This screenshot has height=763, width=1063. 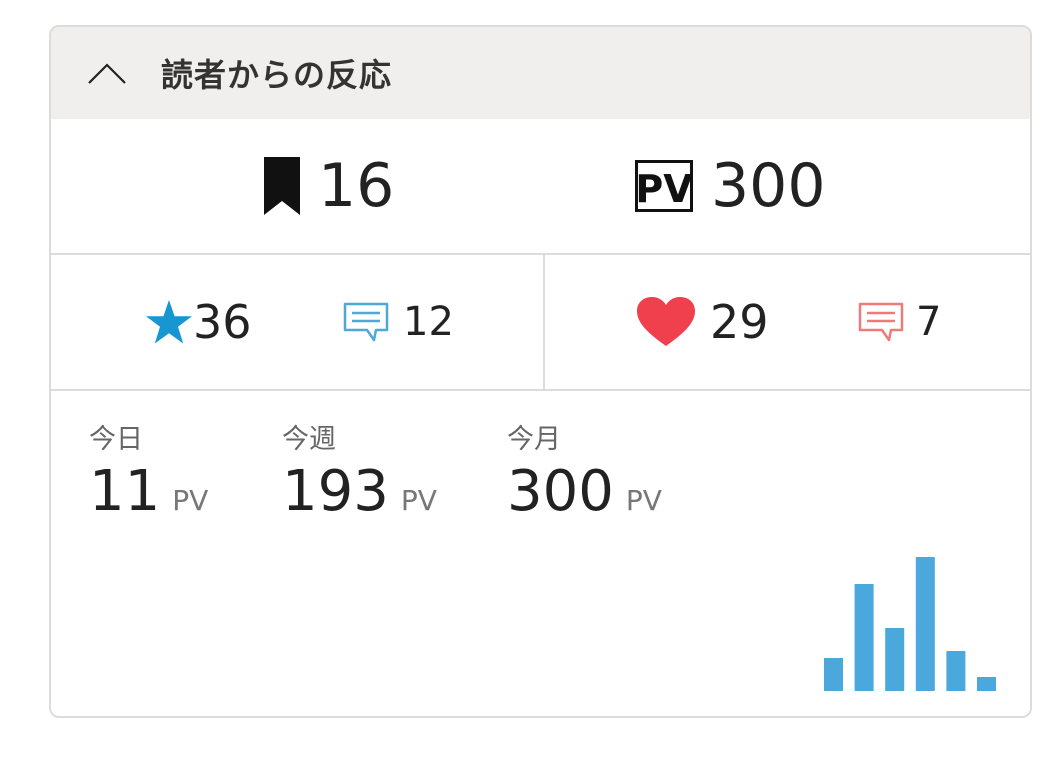 I want to click on pv-today-value: 11, so click(x=125, y=491).